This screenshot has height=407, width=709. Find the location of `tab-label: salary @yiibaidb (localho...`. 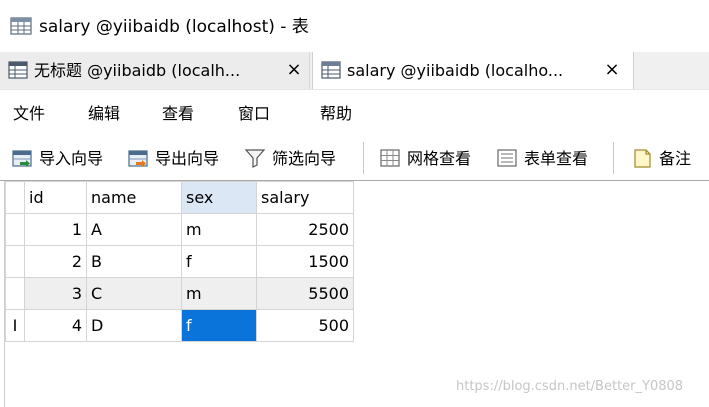

tab-label: salary @yiibaidb (localho... is located at coordinates (455, 70).